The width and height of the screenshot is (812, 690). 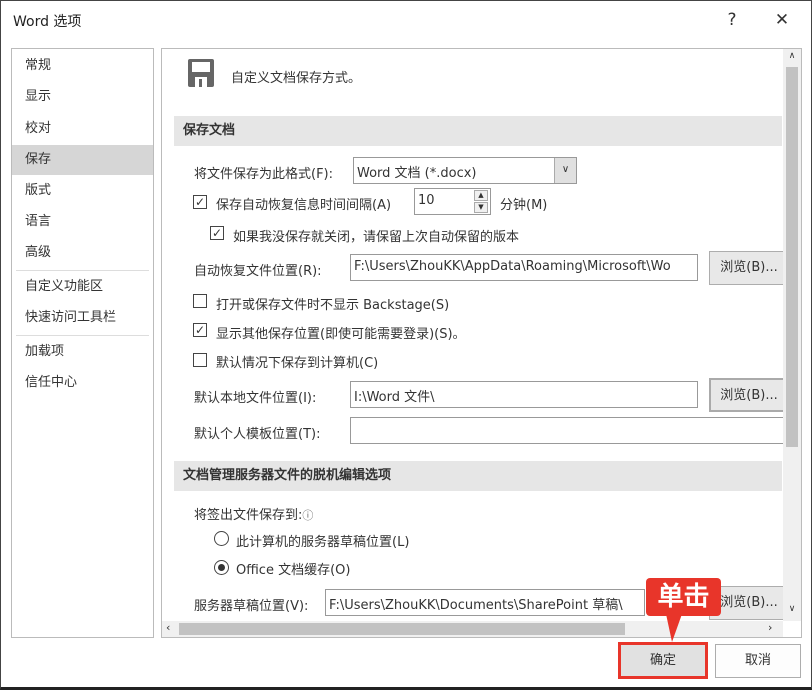 What do you see at coordinates (258, 271) in the screenshot?
I see `autorecover-location-label: 自动恢复文件位置(R):` at bounding box center [258, 271].